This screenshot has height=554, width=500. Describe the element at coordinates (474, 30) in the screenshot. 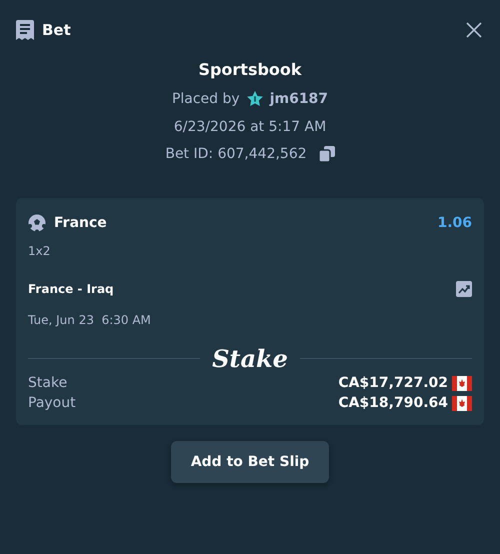

I see `close-button` at that location.